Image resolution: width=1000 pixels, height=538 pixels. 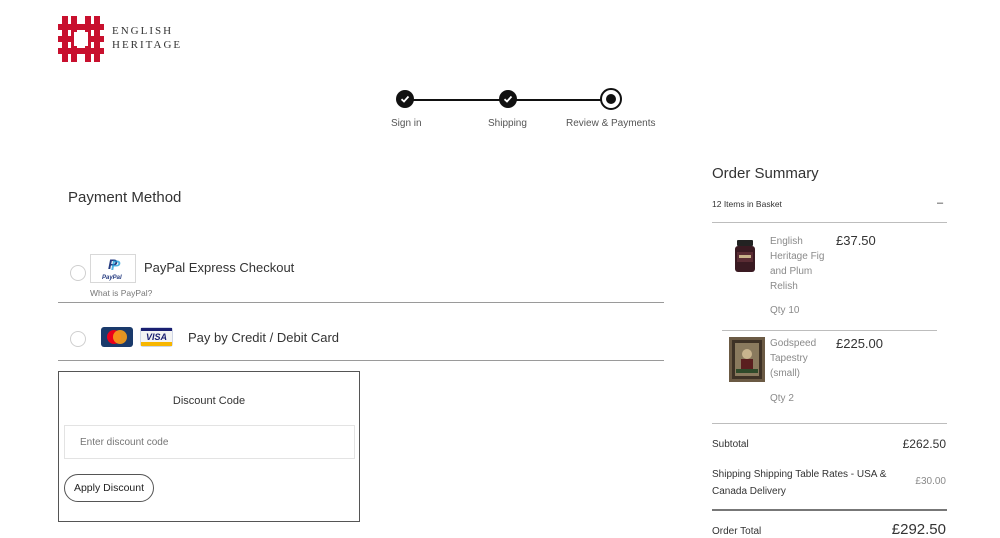 I want to click on mastercard-logo, so click(x=117, y=337).